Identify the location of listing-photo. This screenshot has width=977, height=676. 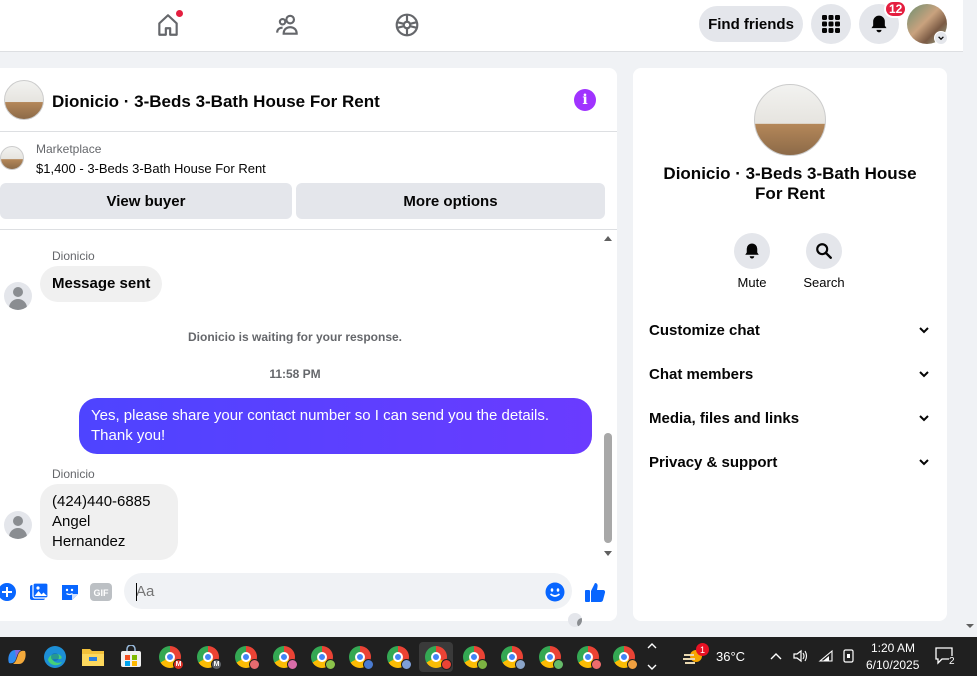
(790, 120).